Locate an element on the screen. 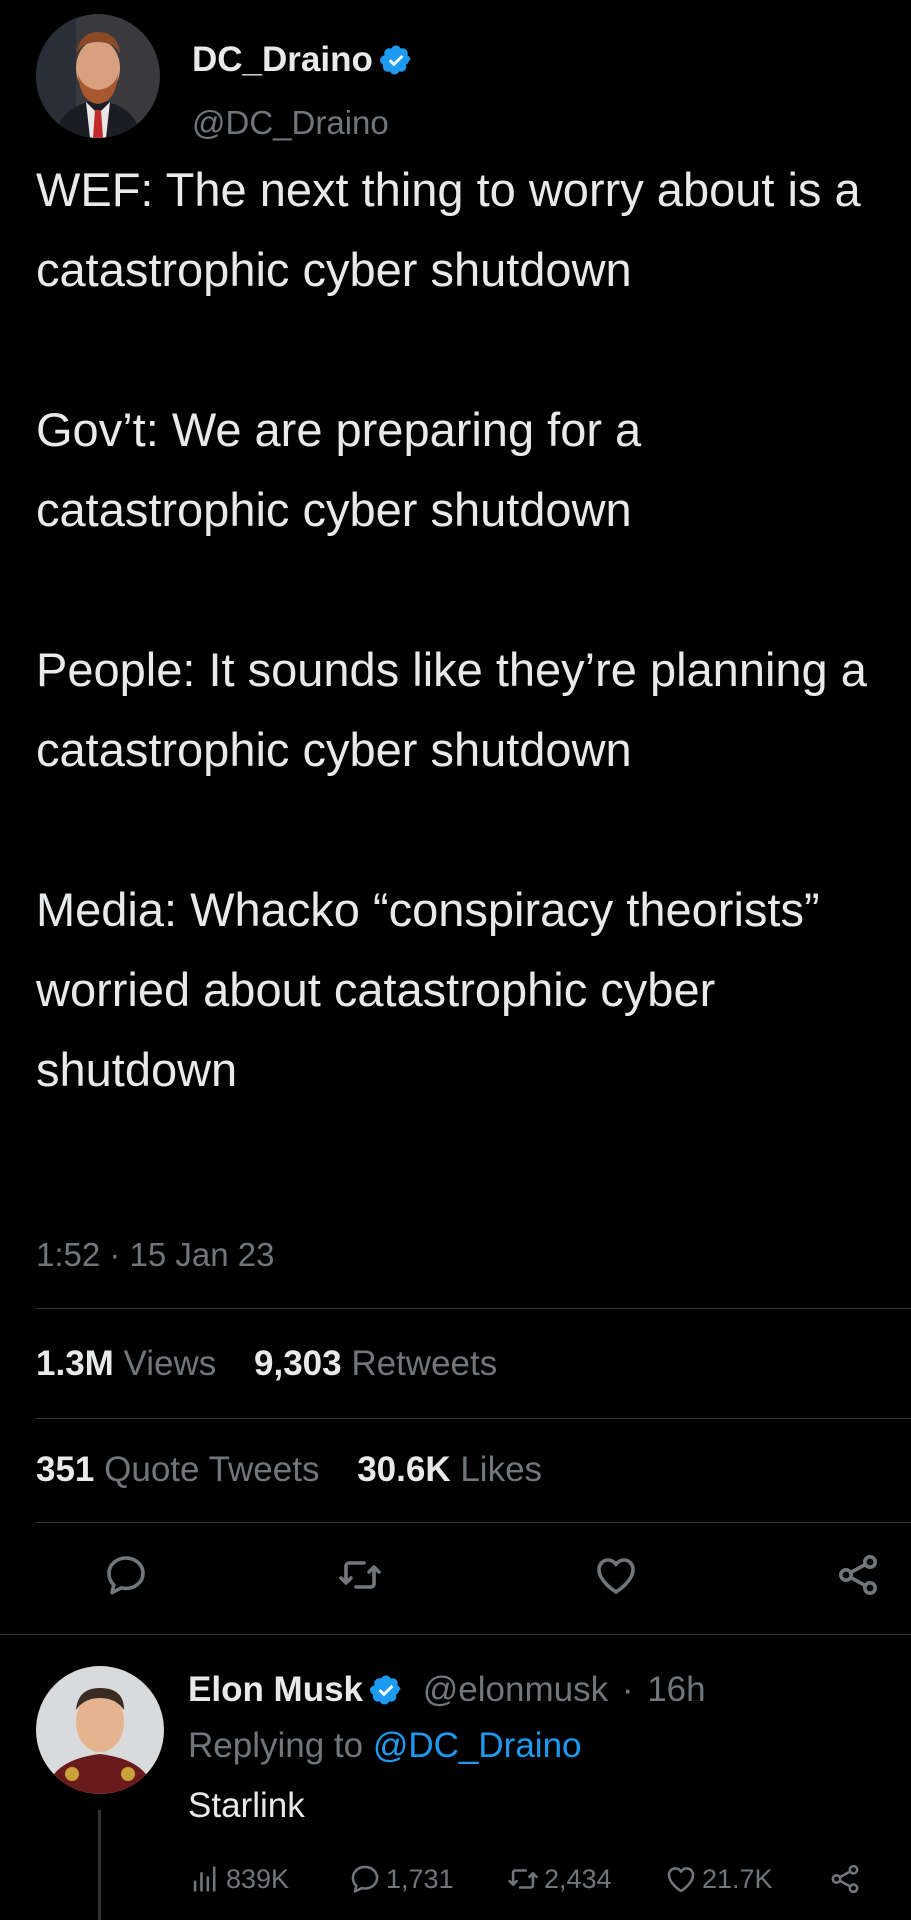  reply-button is located at coordinates (126, 1575).